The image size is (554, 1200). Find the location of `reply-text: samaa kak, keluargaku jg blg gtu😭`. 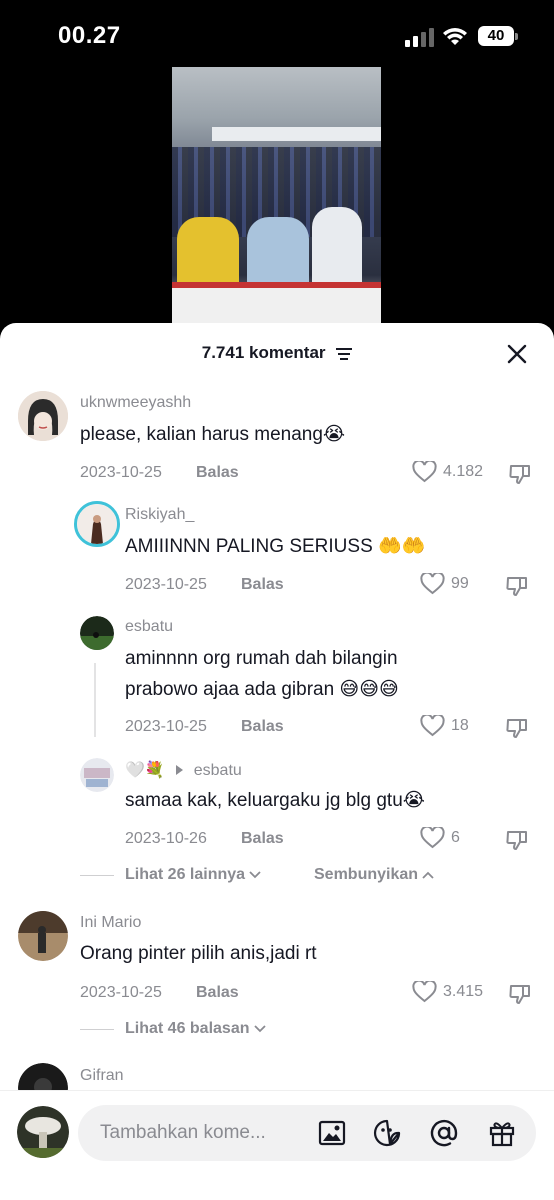

reply-text: samaa kak, keluargaku jg blg gtu😭 is located at coordinates (275, 800).